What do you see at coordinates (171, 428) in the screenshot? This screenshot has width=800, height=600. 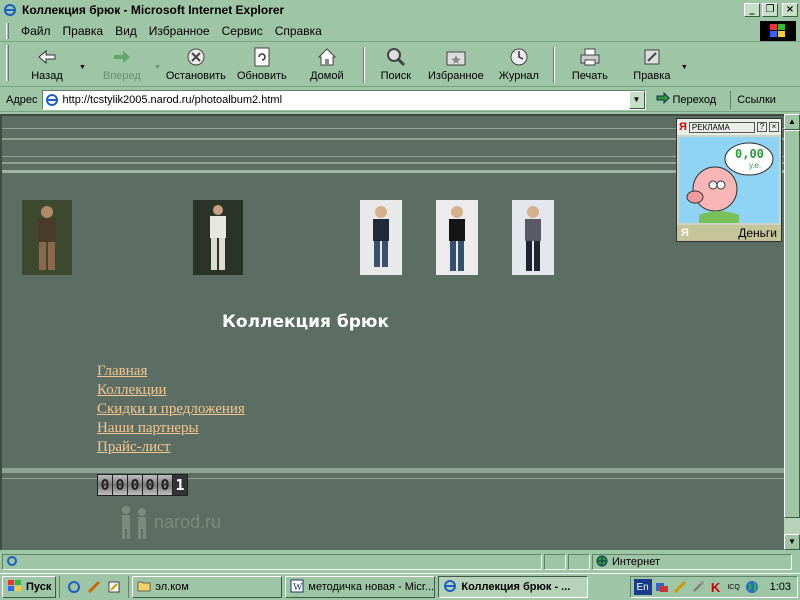 I see `nav-link-partners: Наши партнеры` at bounding box center [171, 428].